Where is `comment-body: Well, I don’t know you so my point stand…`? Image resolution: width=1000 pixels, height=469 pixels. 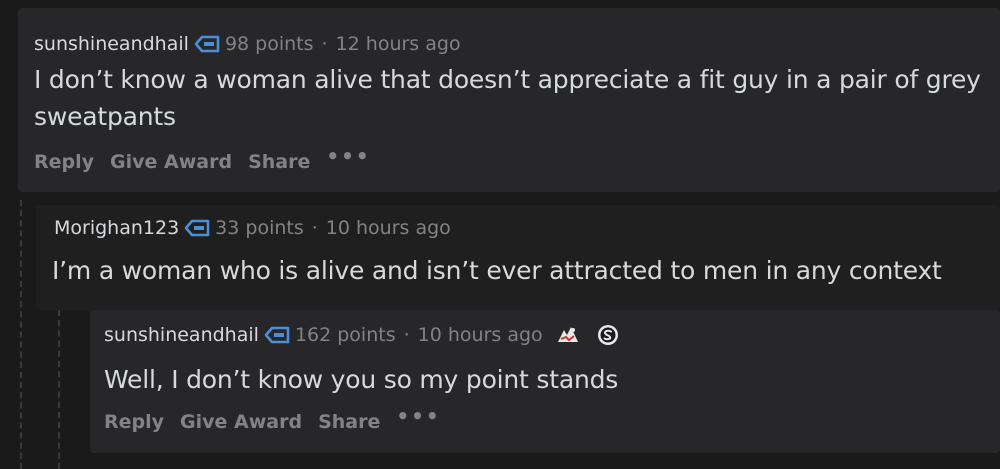 comment-body: Well, I don’t know you so my point stand… is located at coordinates (361, 379).